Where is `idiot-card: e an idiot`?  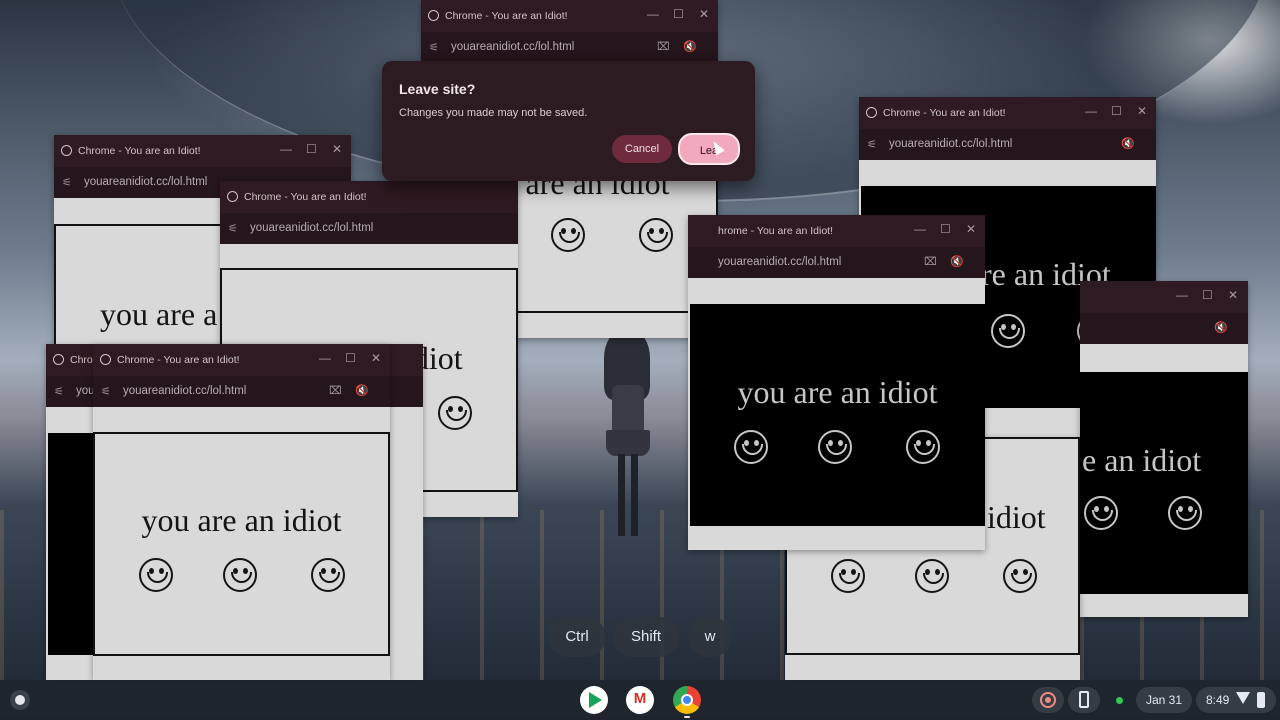 idiot-card: e an idiot is located at coordinates (1164, 483).